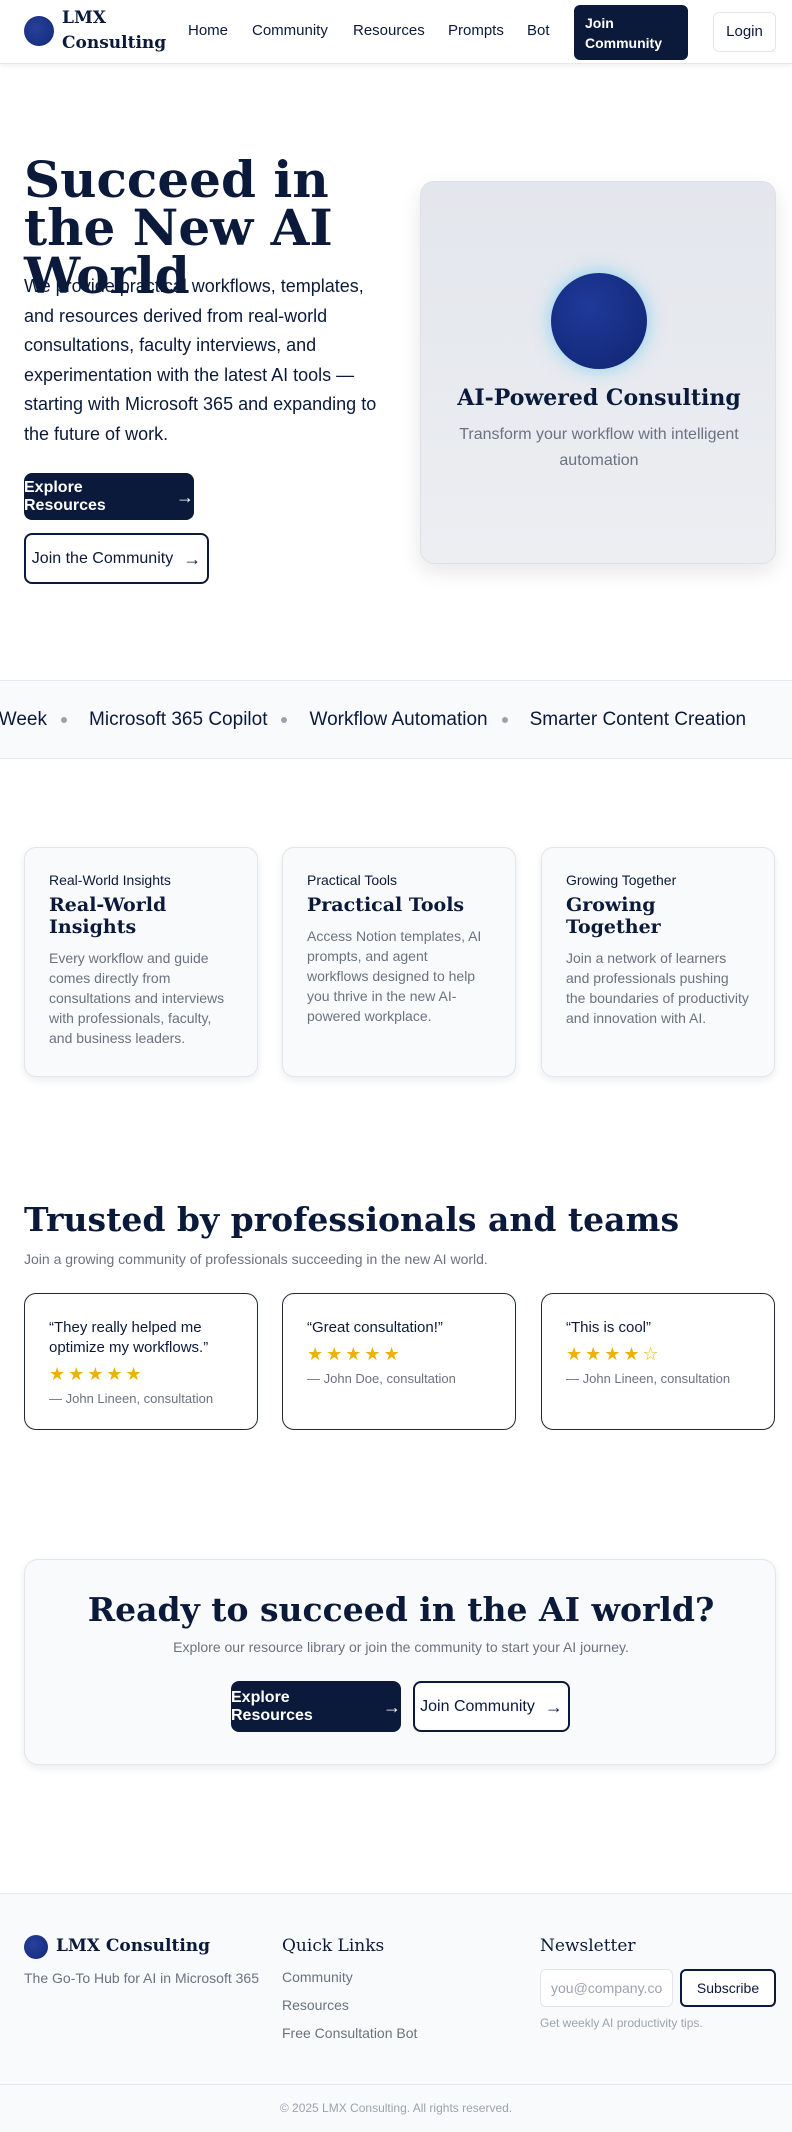 The image size is (792, 2132). What do you see at coordinates (178, 719) in the screenshot?
I see `ticker-item: Microsoft 365 Copilot` at bounding box center [178, 719].